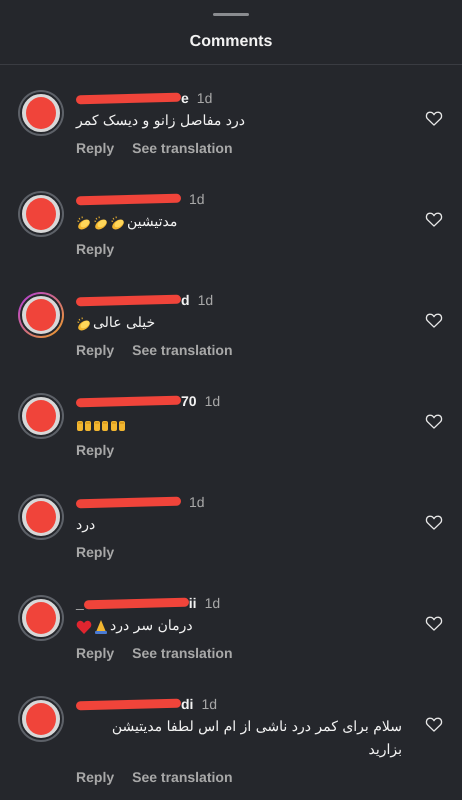 The width and height of the screenshot is (462, 800). What do you see at coordinates (185, 300) in the screenshot?
I see `username: d` at bounding box center [185, 300].